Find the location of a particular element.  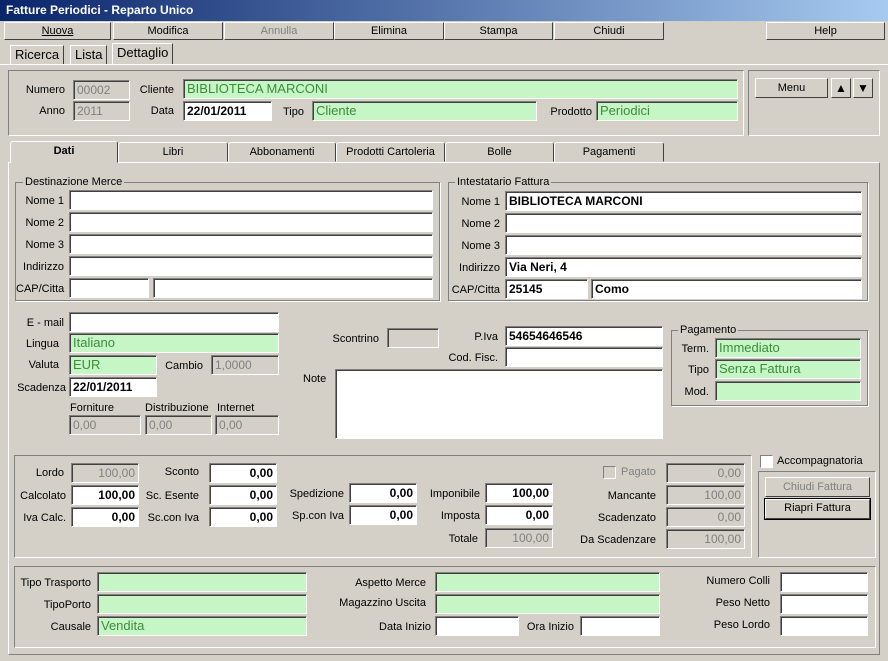

tab-bolle: Bolle is located at coordinates (499, 152).